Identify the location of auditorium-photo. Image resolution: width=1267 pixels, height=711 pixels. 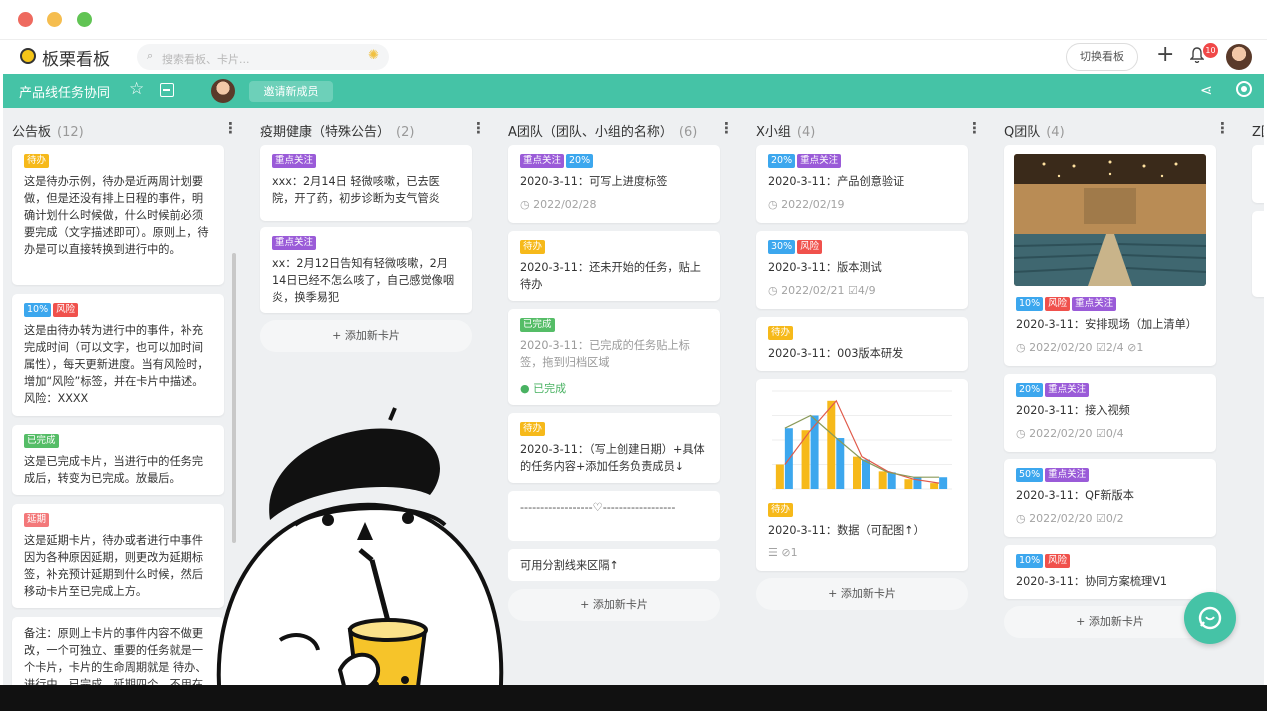
(1110, 220).